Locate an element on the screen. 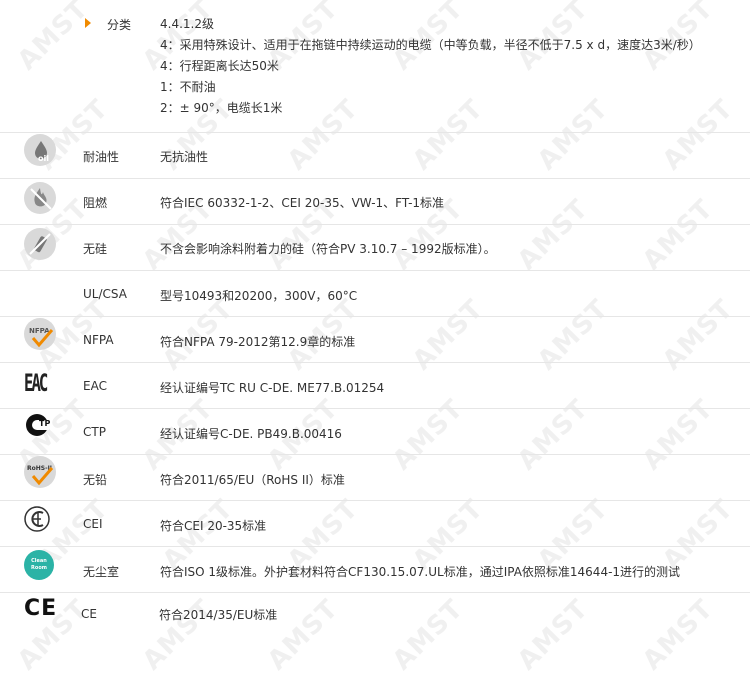  flame-retardant-icon is located at coordinates (41, 199).